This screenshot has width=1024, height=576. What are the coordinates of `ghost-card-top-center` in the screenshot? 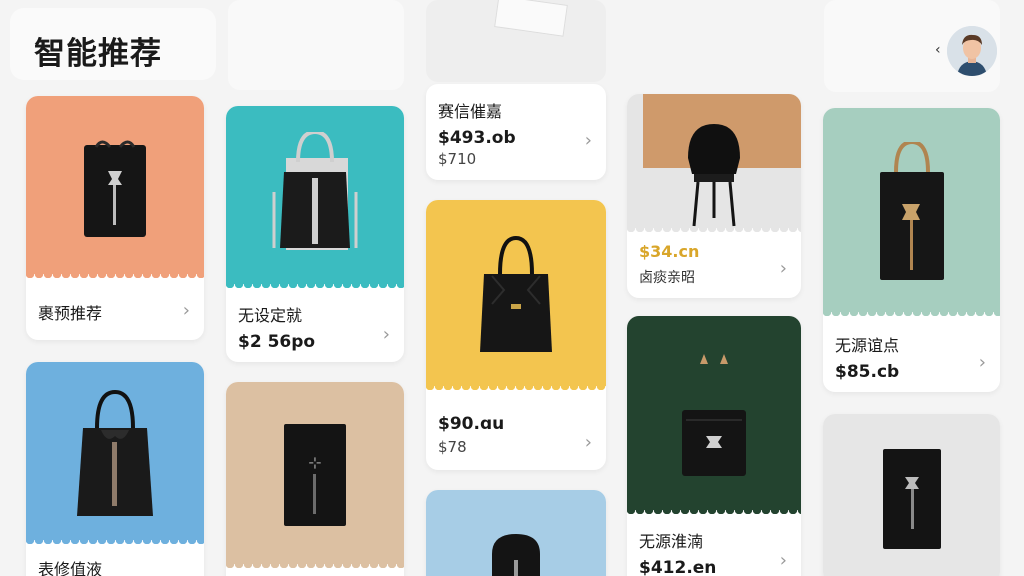 It's located at (516, 41).